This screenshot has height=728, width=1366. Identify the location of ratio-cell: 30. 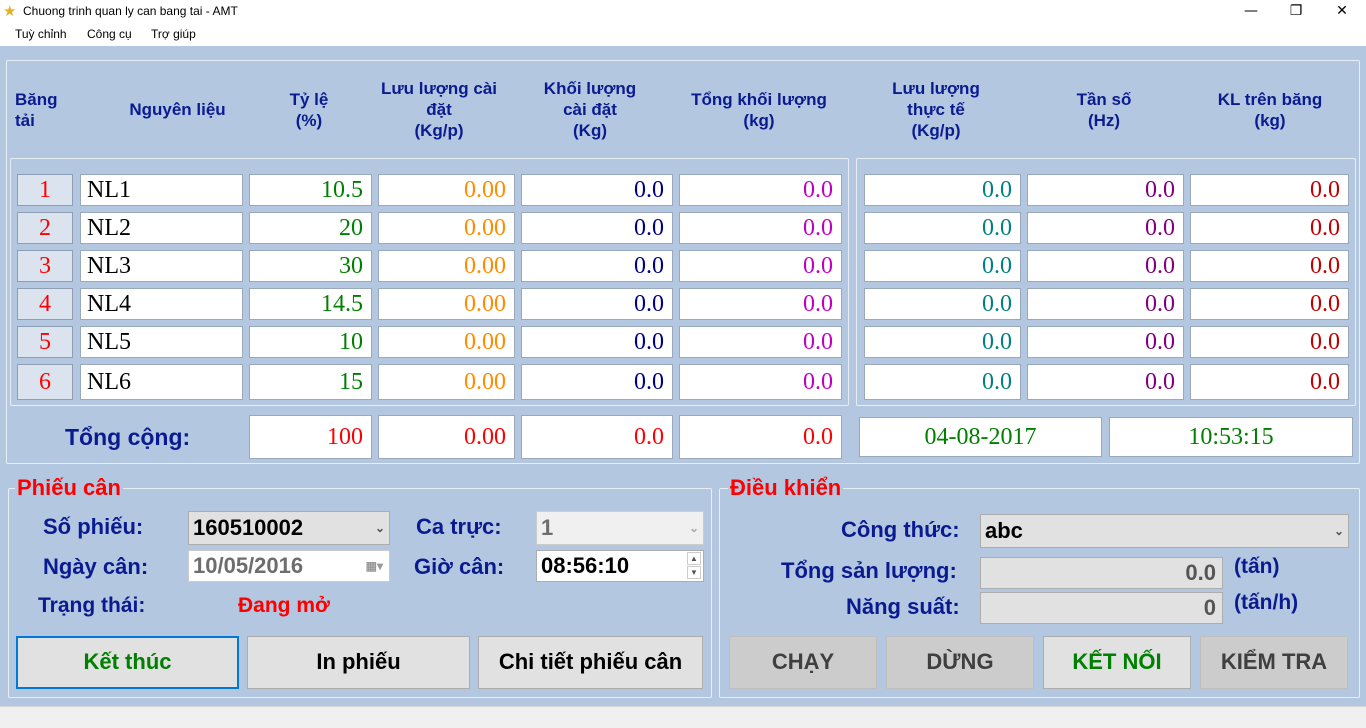
(310, 266).